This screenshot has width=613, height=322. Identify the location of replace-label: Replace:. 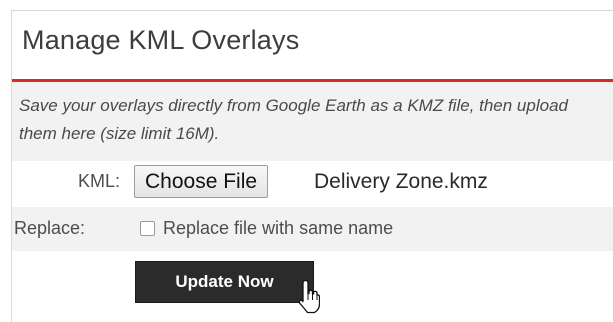
(50, 228).